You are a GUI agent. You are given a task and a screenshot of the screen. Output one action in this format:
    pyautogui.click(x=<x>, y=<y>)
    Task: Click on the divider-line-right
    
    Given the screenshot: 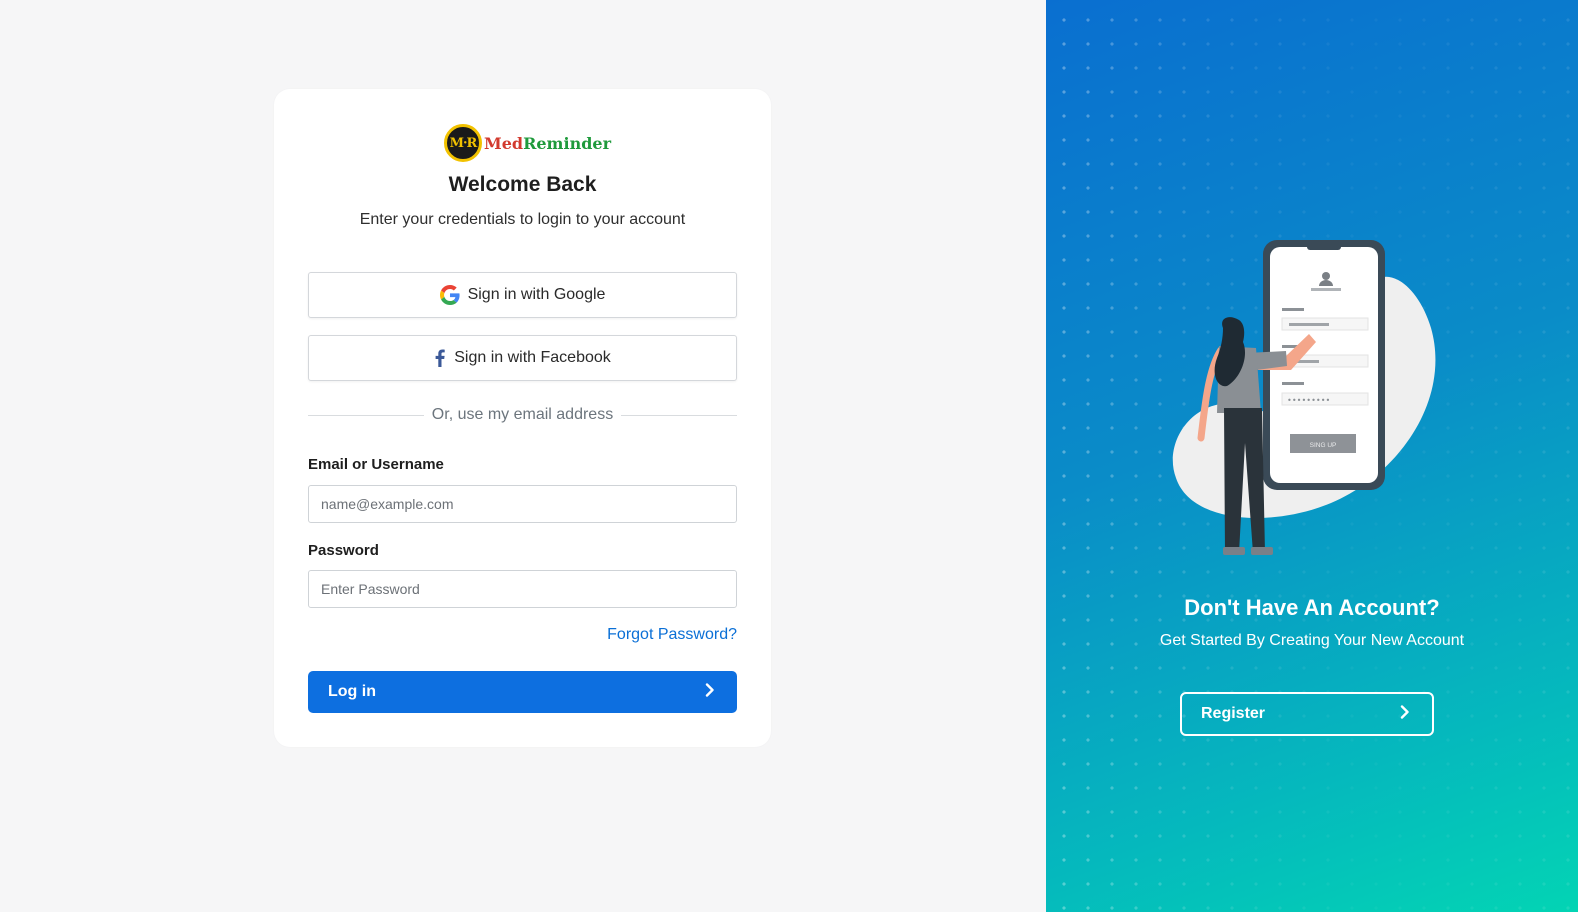 What is the action you would take?
    pyautogui.click(x=679, y=415)
    